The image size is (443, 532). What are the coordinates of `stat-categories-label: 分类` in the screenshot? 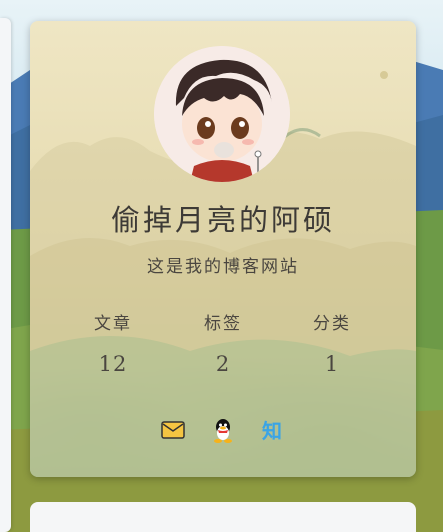 It's located at (332, 324).